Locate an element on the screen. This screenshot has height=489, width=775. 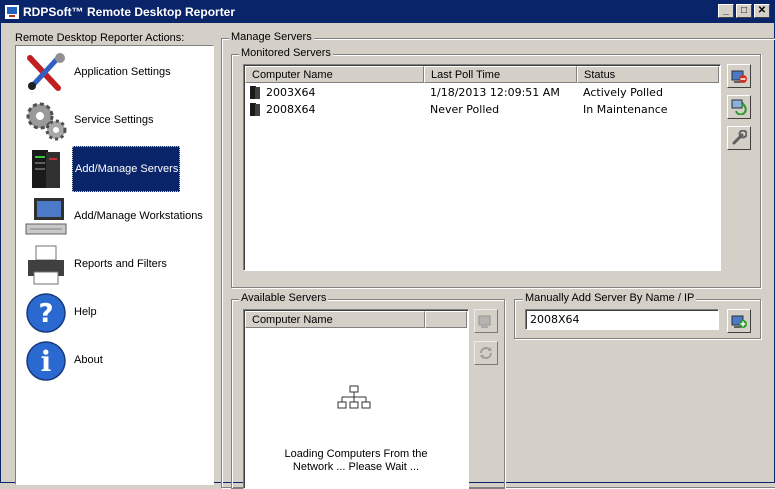
monitored-servers-title: Monitored Servers is located at coordinates (286, 53).